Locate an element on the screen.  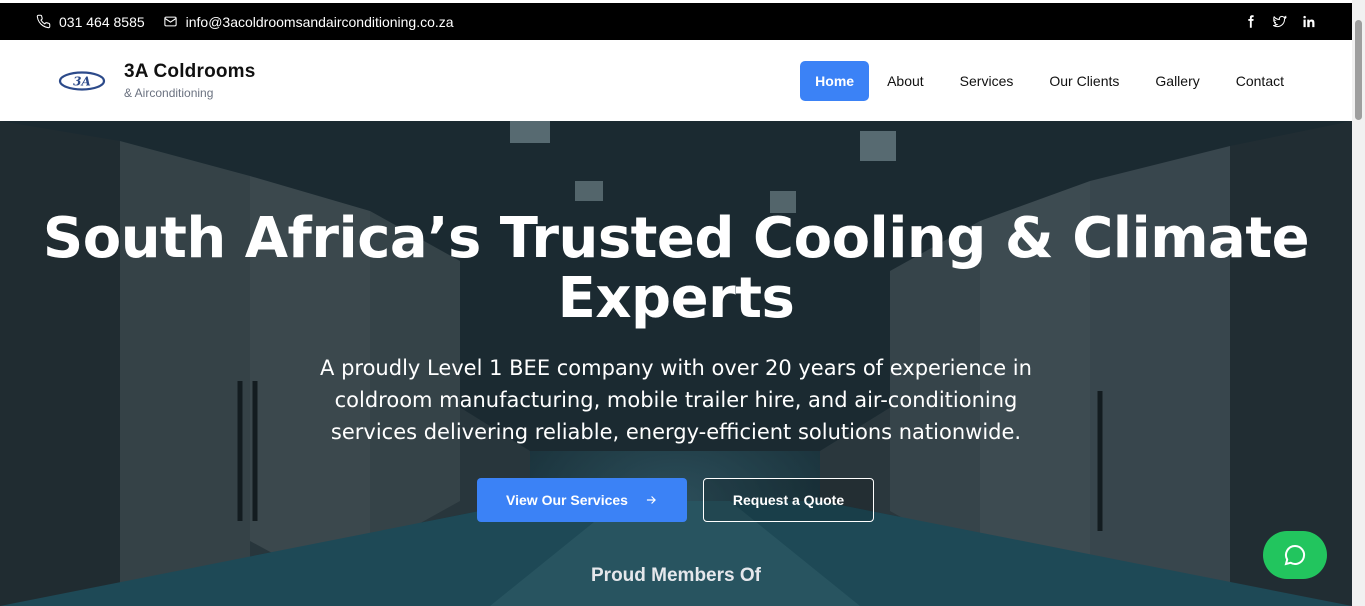
logo-text: 3A is located at coordinates (82, 81).